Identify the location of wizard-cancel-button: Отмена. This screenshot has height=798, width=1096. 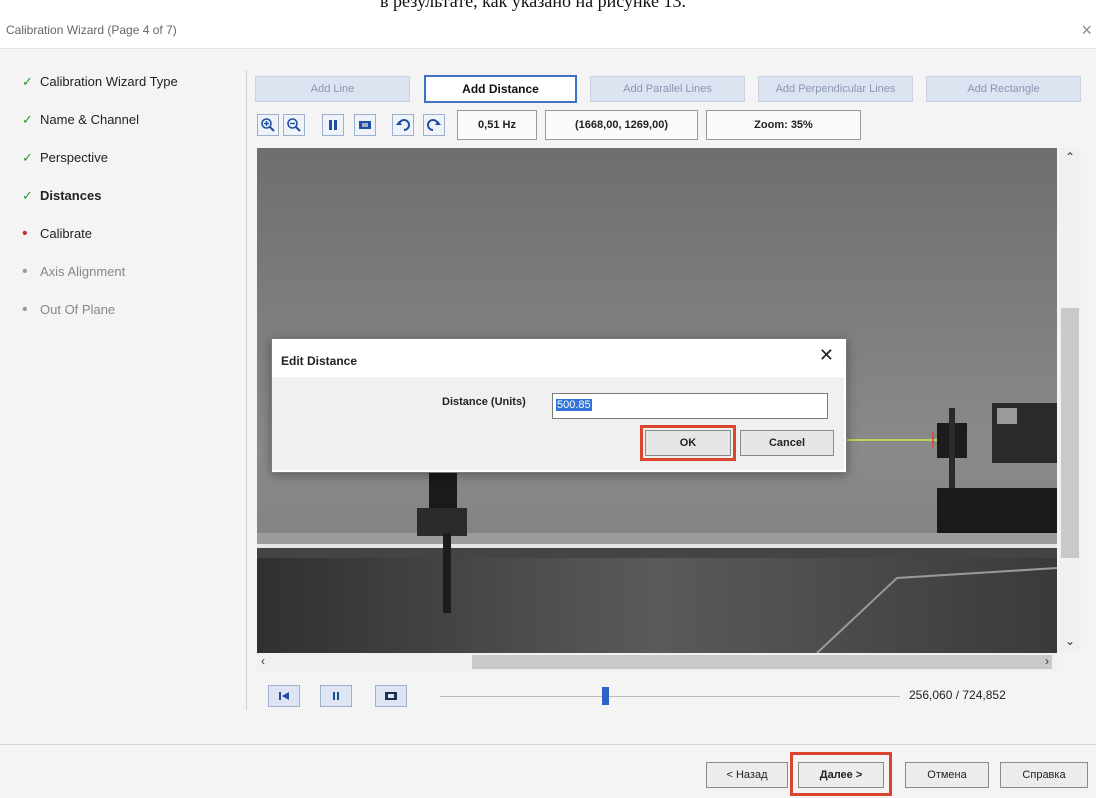
(947, 775).